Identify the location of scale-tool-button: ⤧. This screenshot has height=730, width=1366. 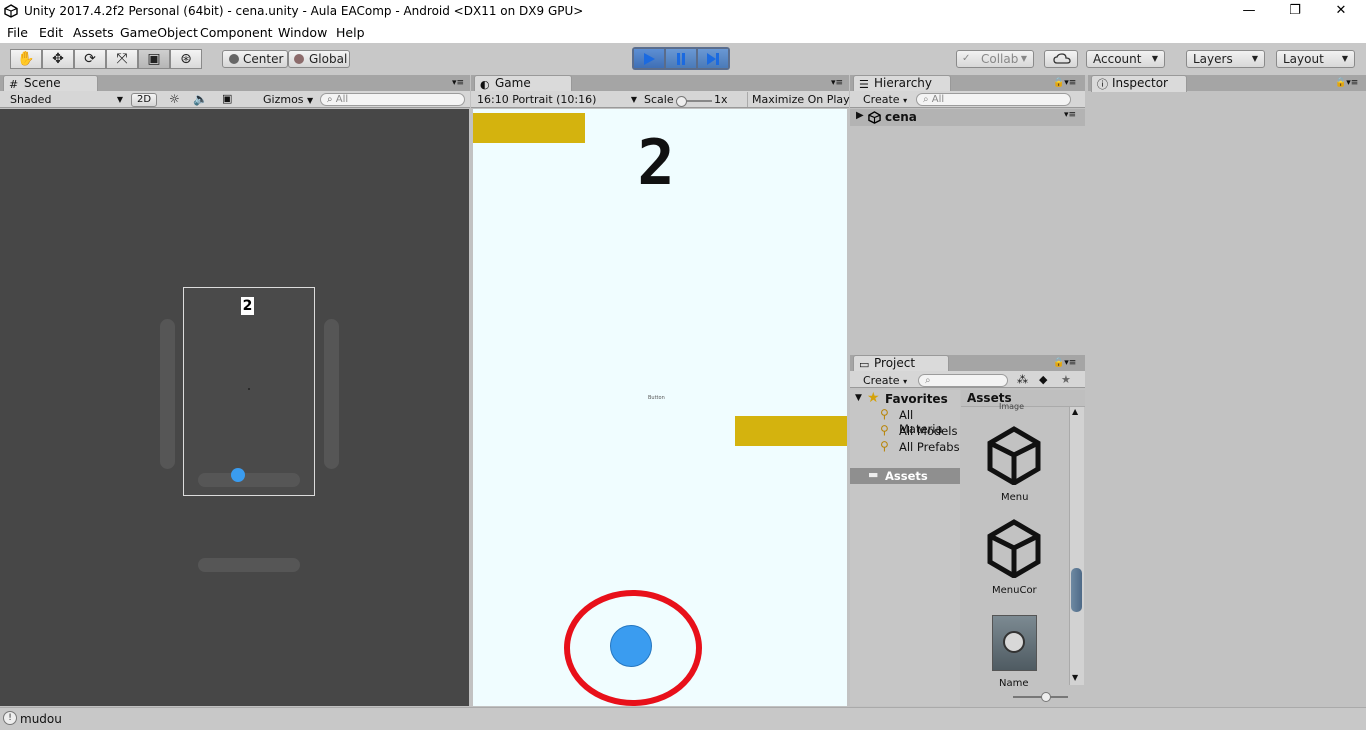
(122, 59).